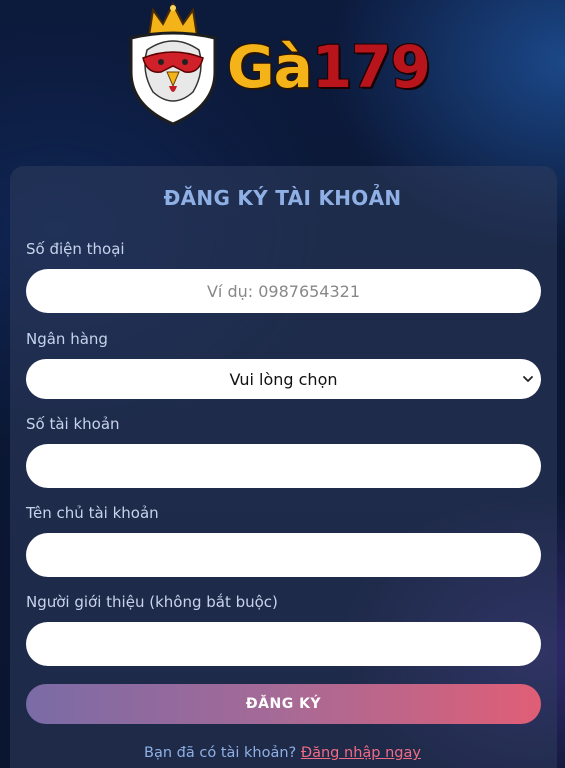 Image resolution: width=565 pixels, height=768 pixels. Describe the element at coordinates (283, 555) in the screenshot. I see `account-holder-input` at that location.